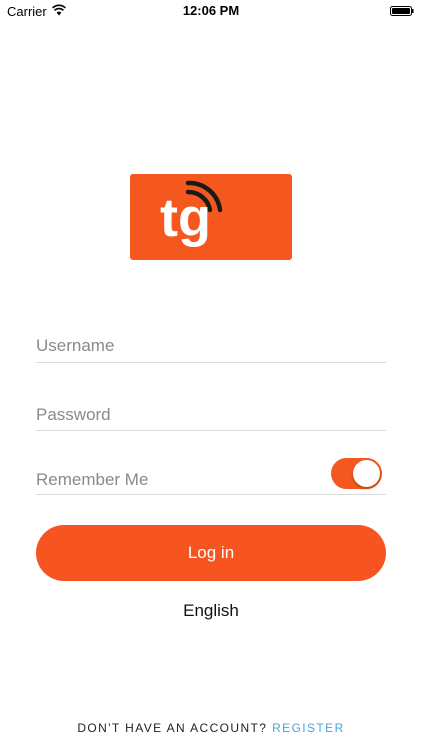  Describe the element at coordinates (92, 479) in the screenshot. I see `remember-me-label: Remember Me` at that location.